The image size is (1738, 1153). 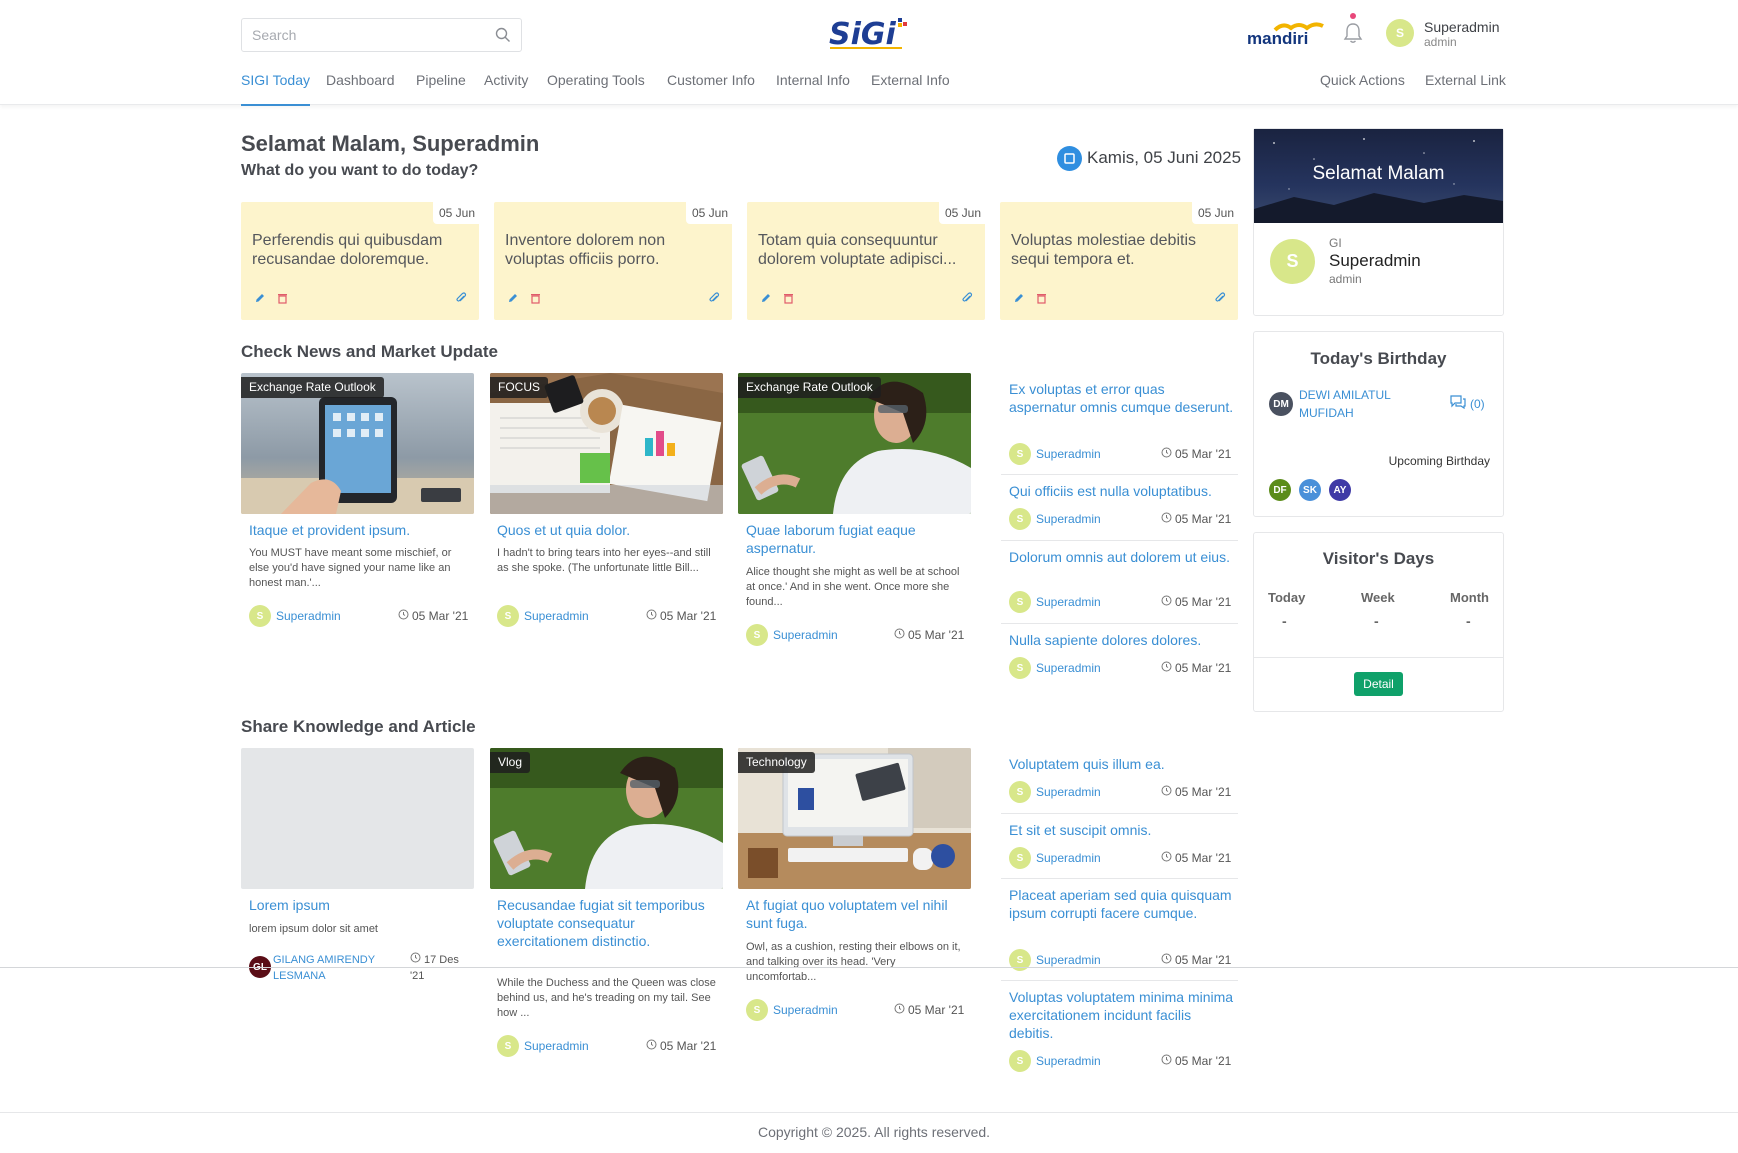 What do you see at coordinates (1214, 213) in the screenshot?
I see `note-date: 05 Jun` at bounding box center [1214, 213].